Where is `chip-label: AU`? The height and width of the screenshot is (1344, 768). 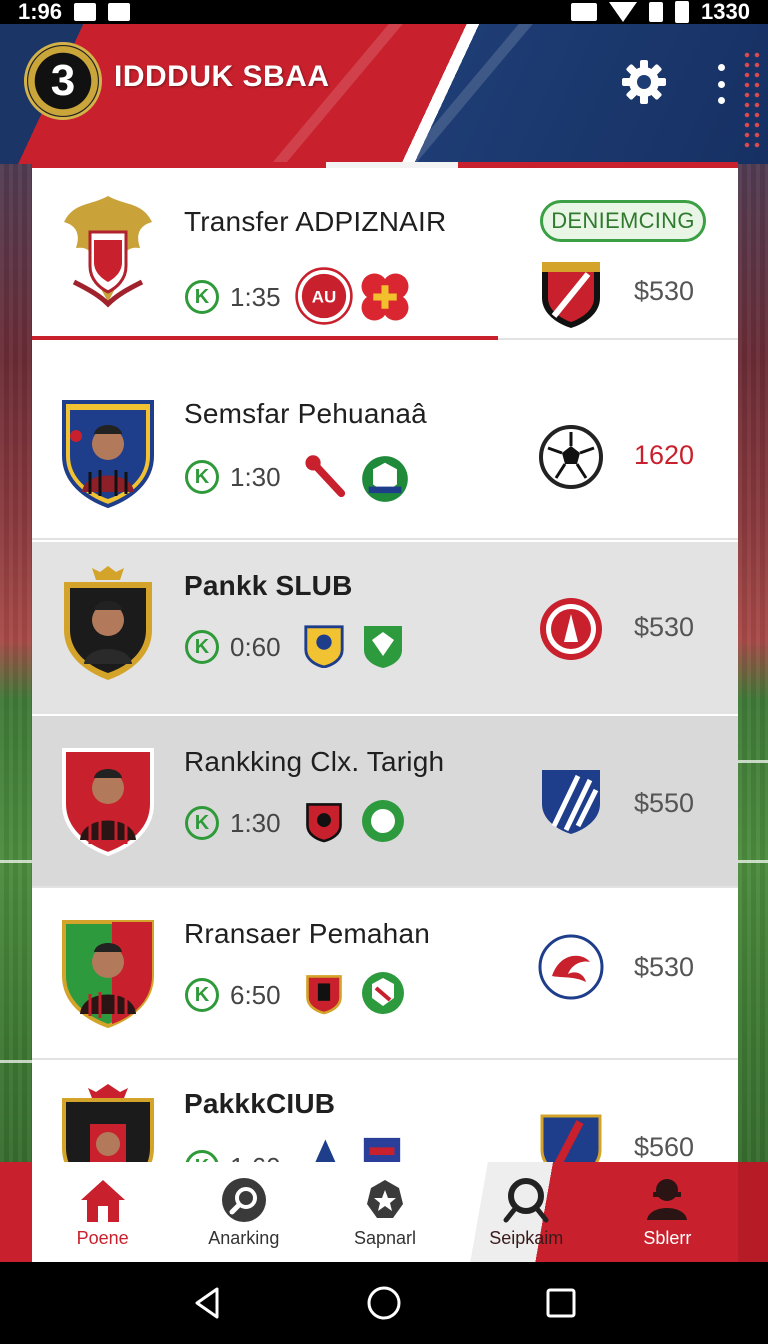
chip-label: AU is located at coordinates (324, 297).